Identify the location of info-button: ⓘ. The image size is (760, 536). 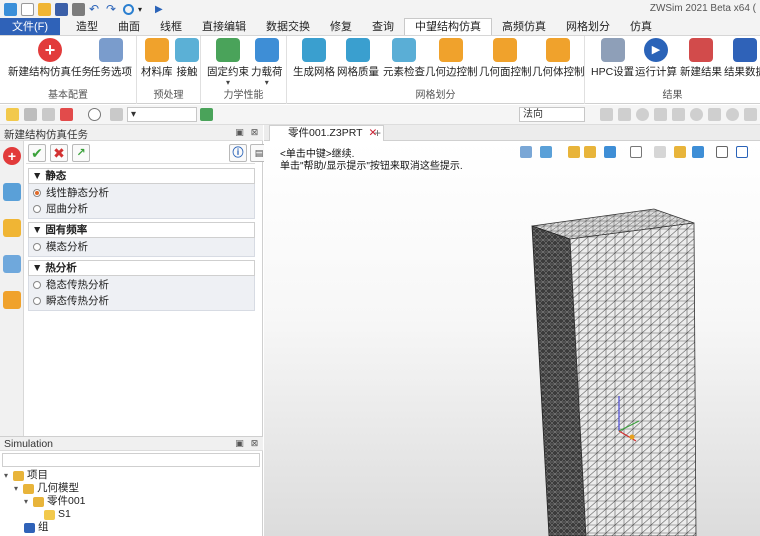
(238, 153).